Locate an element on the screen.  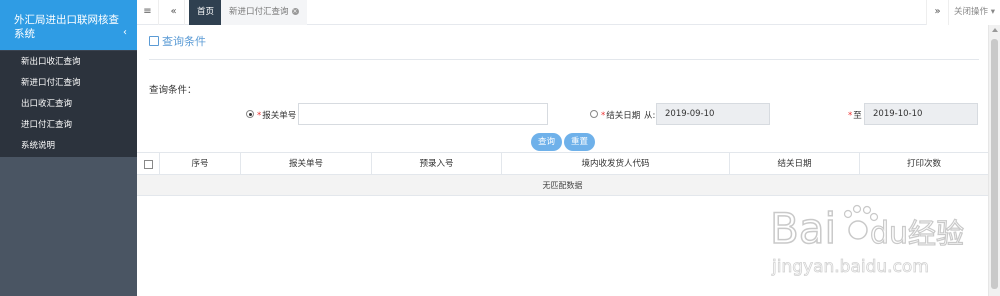
column-header: 预录入号 is located at coordinates (437, 164).